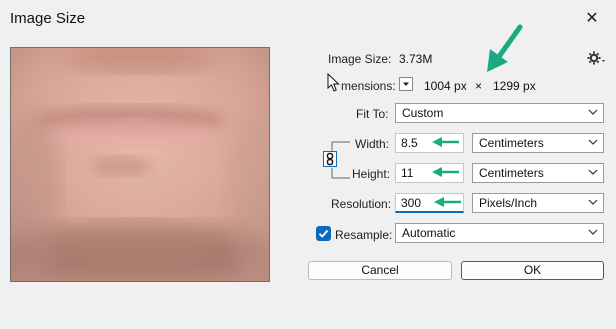 This screenshot has width=616, height=329. I want to click on image-size-label: Image Size:, so click(360, 59).